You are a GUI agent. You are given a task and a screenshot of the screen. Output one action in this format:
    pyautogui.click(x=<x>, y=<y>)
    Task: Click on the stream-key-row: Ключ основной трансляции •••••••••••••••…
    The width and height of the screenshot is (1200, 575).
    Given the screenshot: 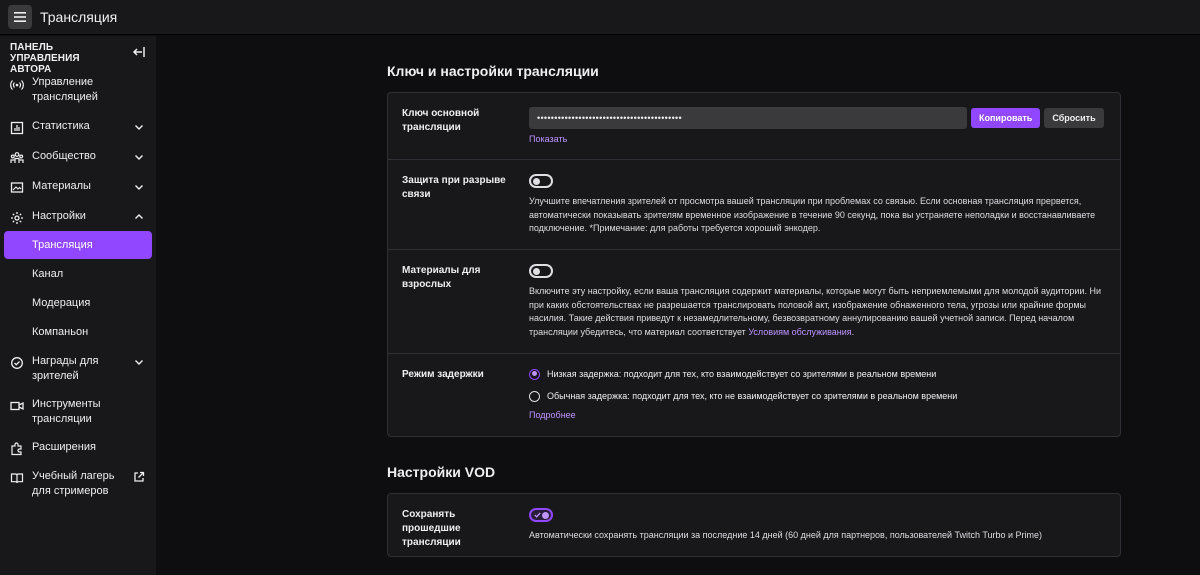 What is the action you would take?
    pyautogui.click(x=754, y=126)
    